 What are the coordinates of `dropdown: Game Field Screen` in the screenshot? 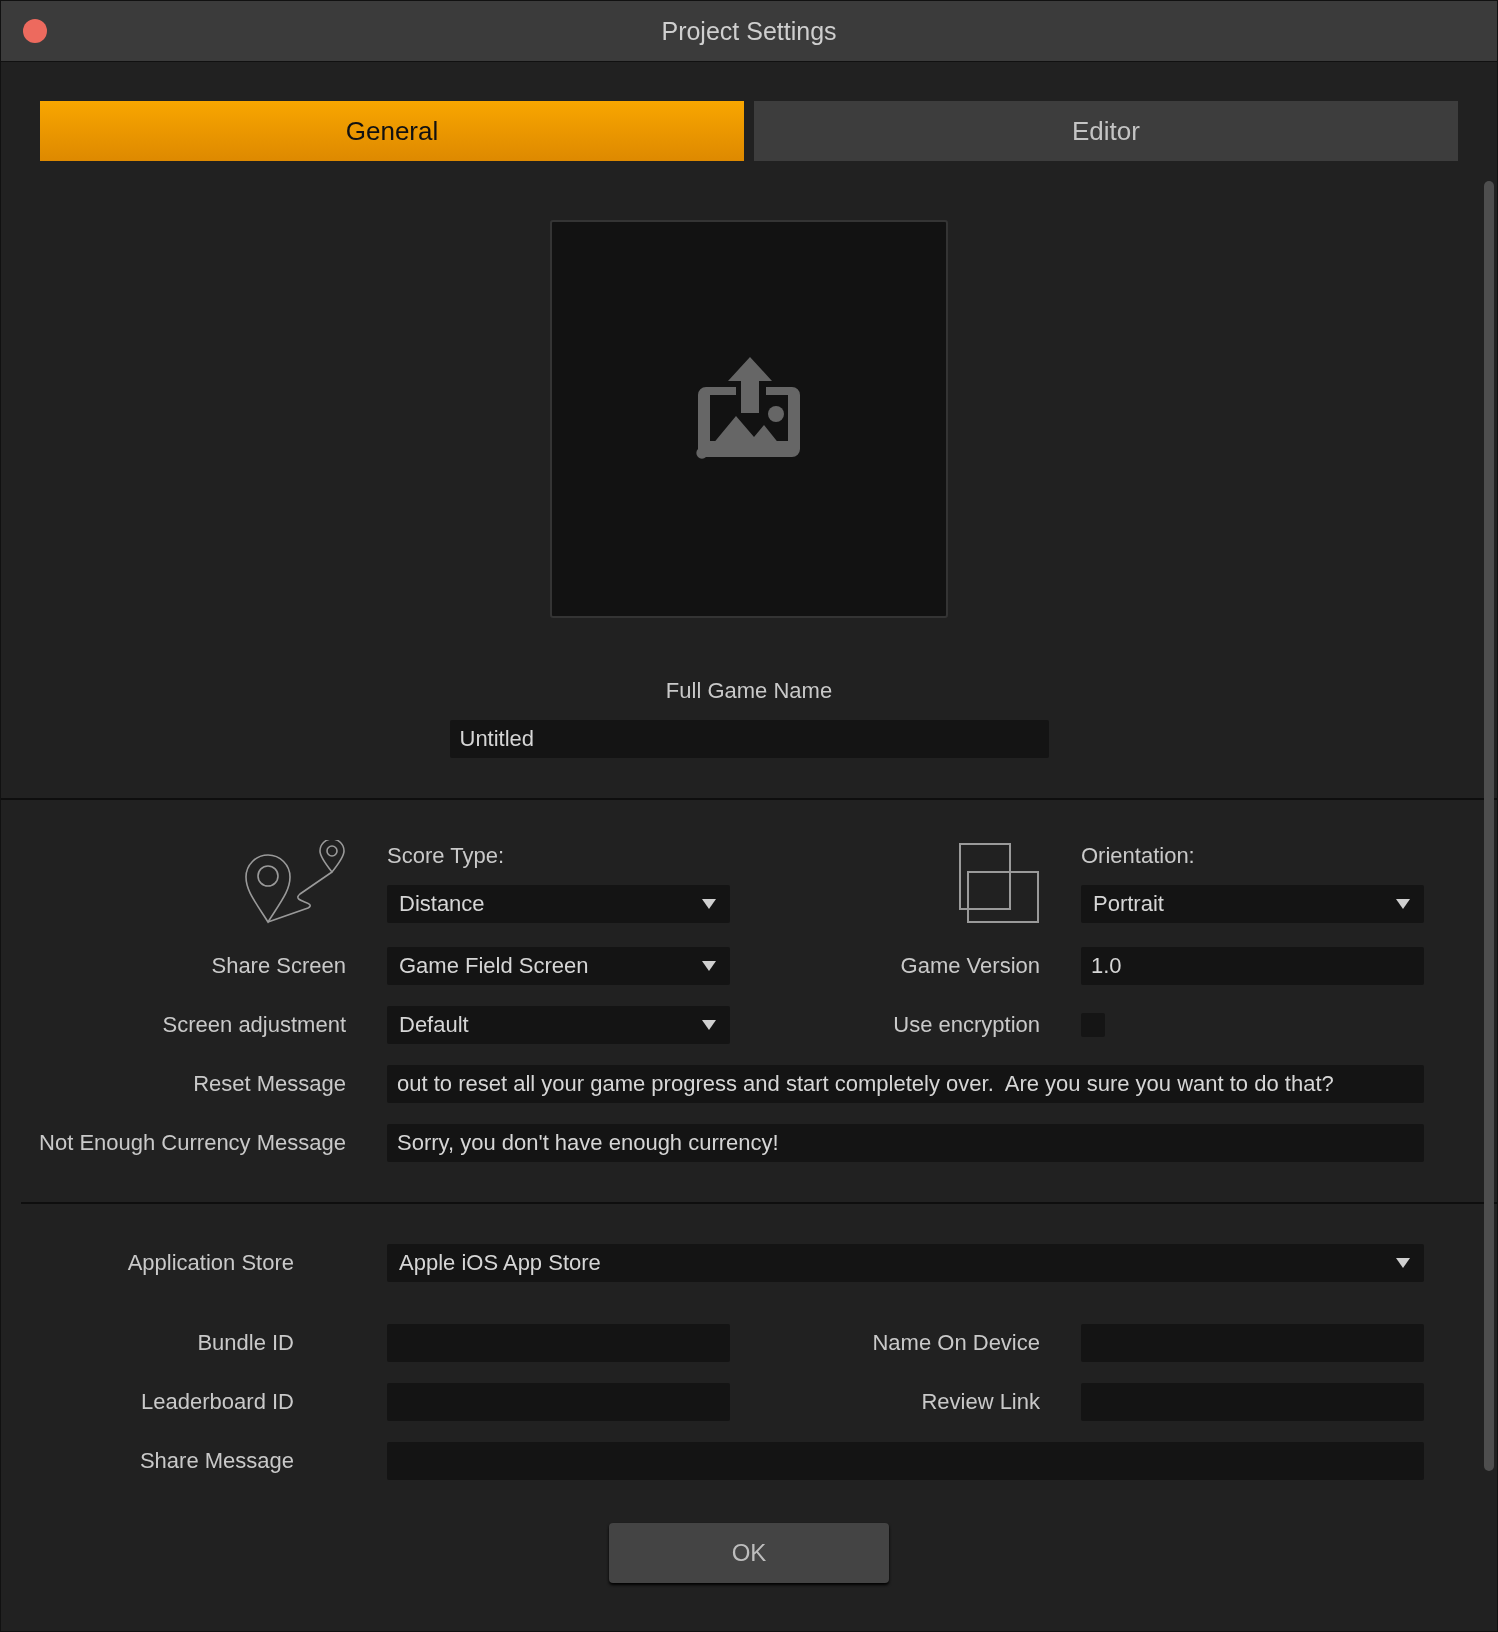 It's located at (558, 966).